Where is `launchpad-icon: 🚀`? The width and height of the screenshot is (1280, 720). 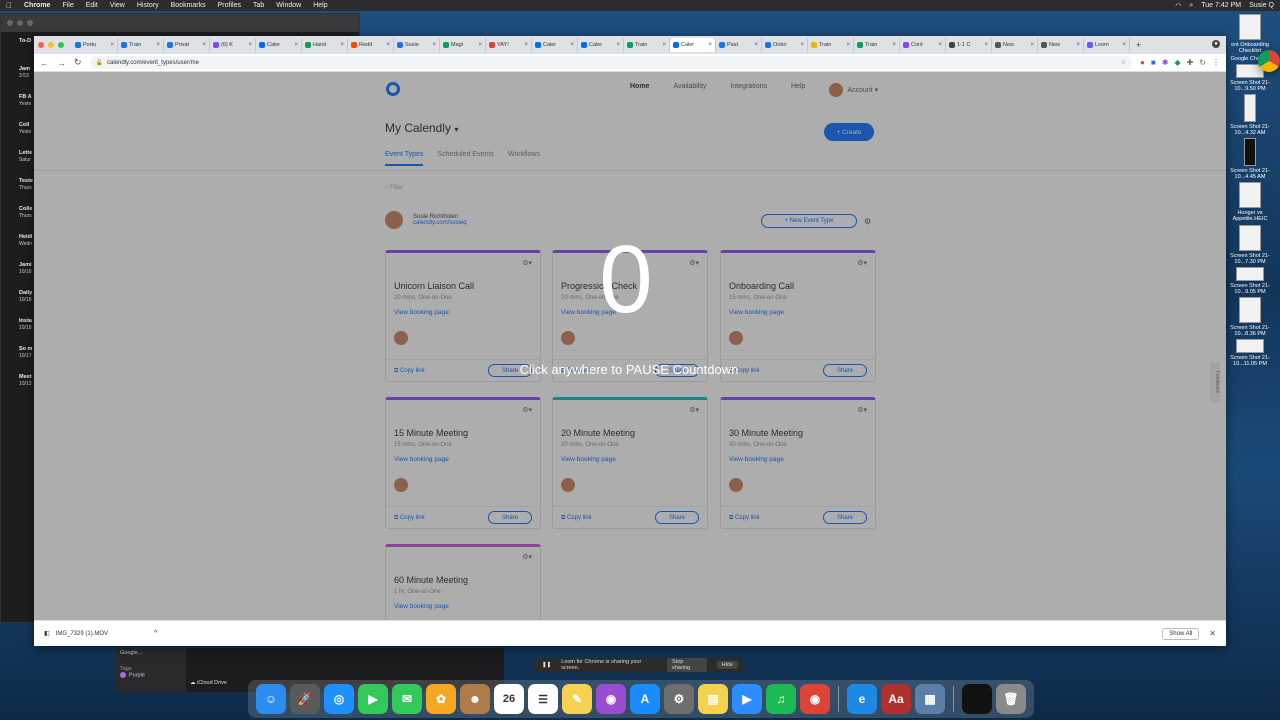 launchpad-icon: 🚀 is located at coordinates (305, 699).